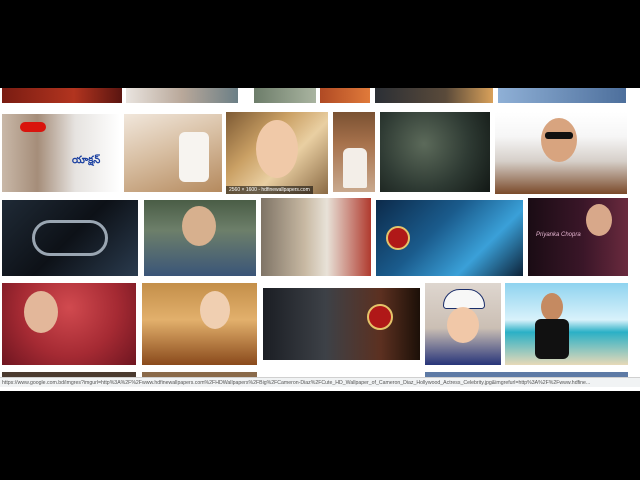 The image size is (640, 480). I want to click on figure-shape, so click(194, 157).